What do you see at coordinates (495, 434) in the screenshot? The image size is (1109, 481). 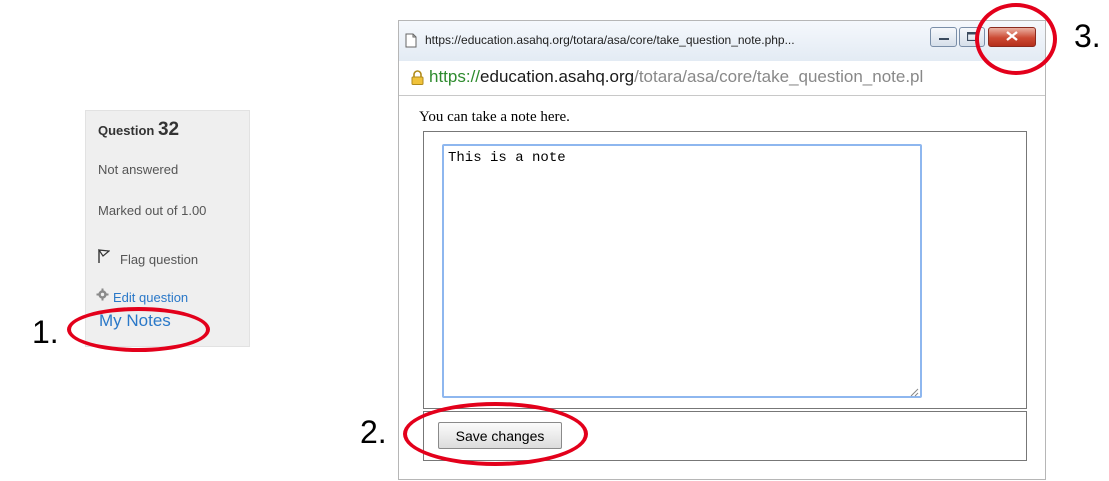 I see `step-2-highlight-circle` at bounding box center [495, 434].